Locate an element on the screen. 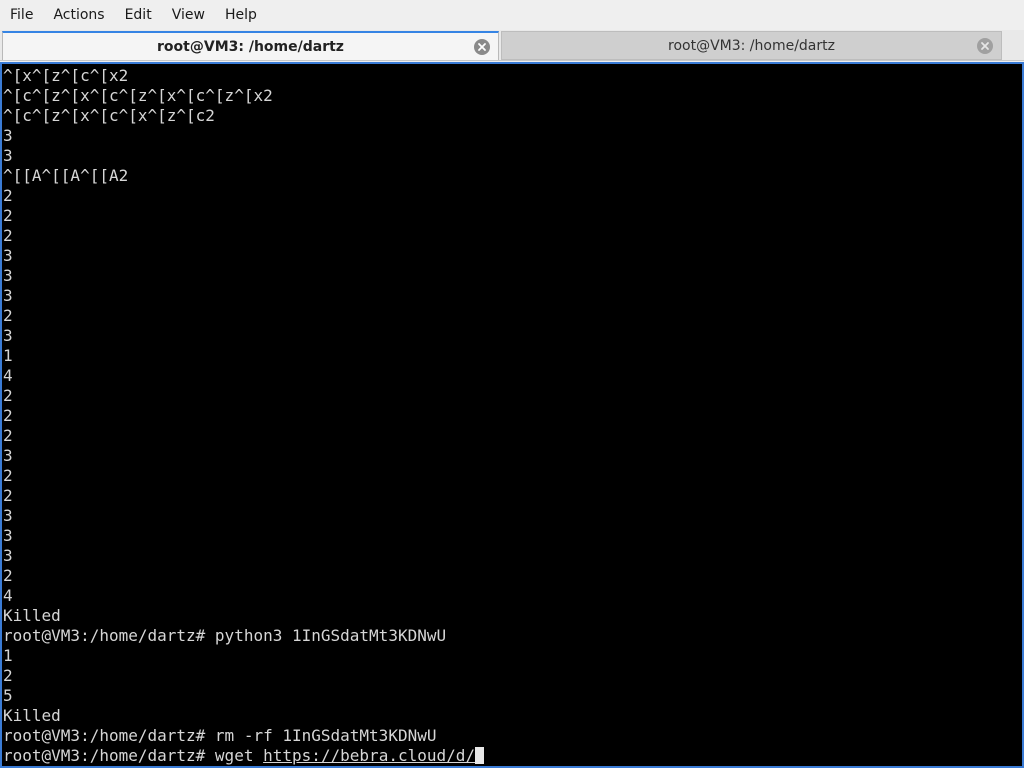 The image size is (1024, 768). terminal-line: ^[c^[z^[x^[c^[x^[z^[c2 is located at coordinates (109, 115).